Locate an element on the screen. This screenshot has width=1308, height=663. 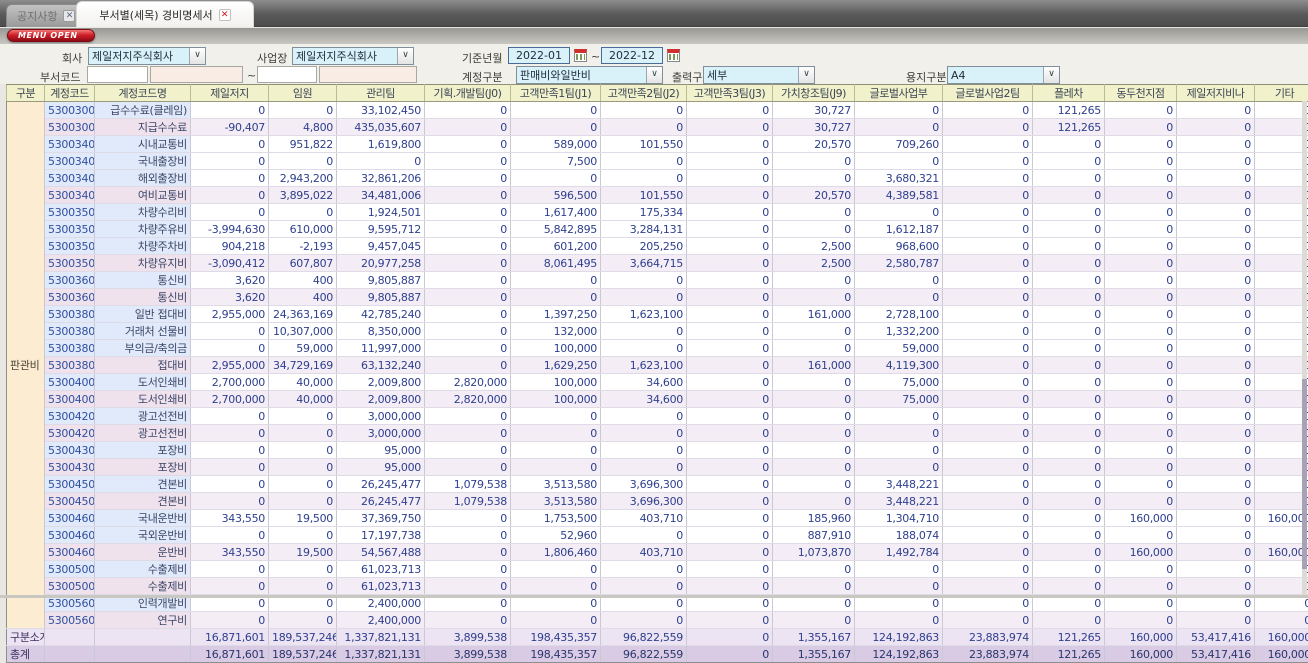
tab-expense-report: 부서별(세목) 경비명세서 ✕ is located at coordinates (165, 14).